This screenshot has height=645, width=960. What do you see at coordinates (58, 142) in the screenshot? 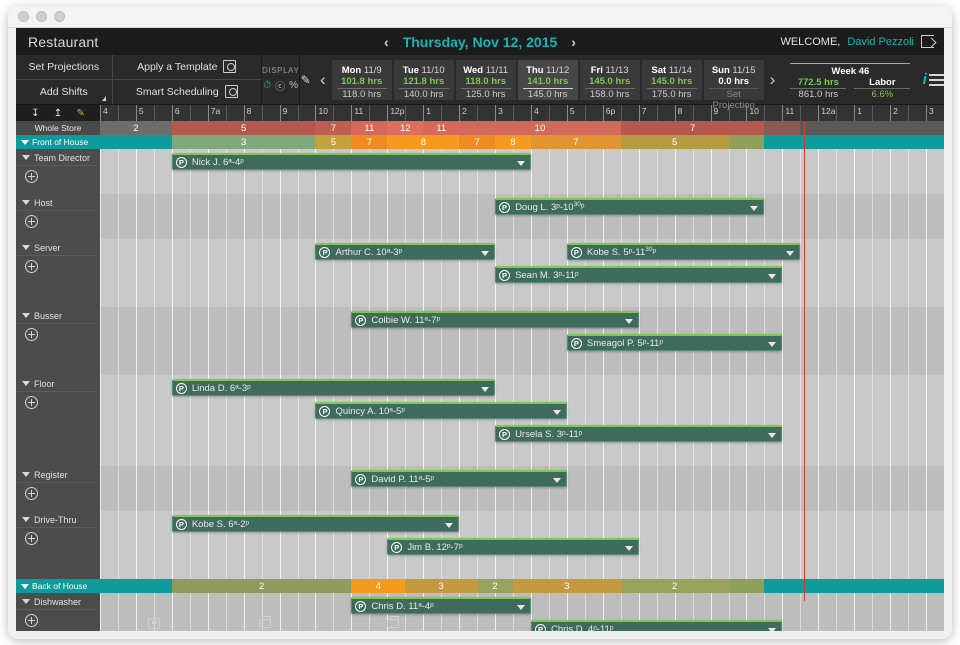
I see `summary-row-label: Front of House` at bounding box center [58, 142].